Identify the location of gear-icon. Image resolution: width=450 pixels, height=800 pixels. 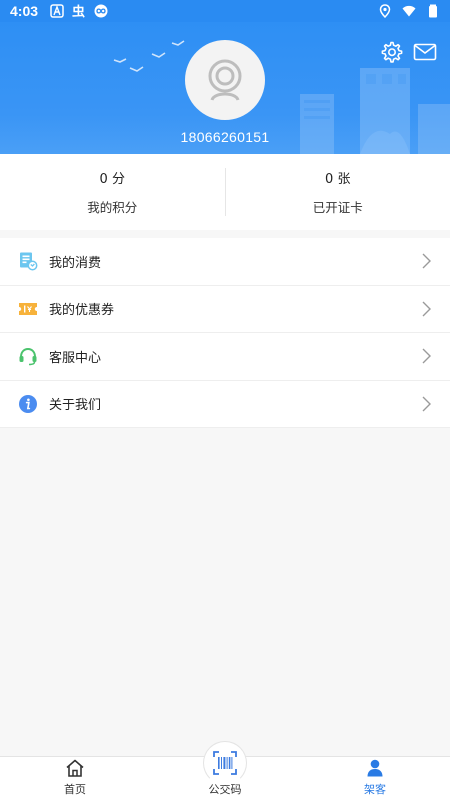
(391, 52).